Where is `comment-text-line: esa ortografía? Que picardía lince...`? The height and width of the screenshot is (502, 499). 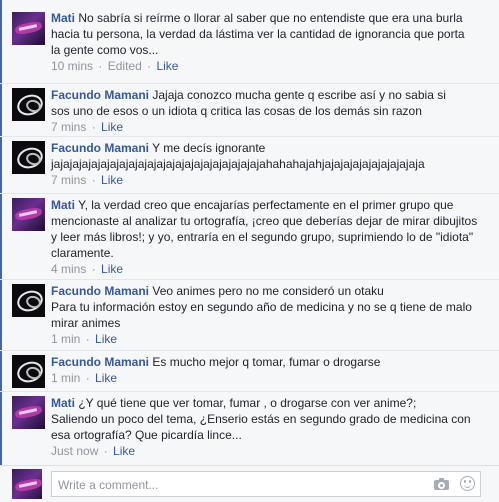
comment-text-line: esa ortografía? Que picardía lince... is located at coordinates (146, 435).